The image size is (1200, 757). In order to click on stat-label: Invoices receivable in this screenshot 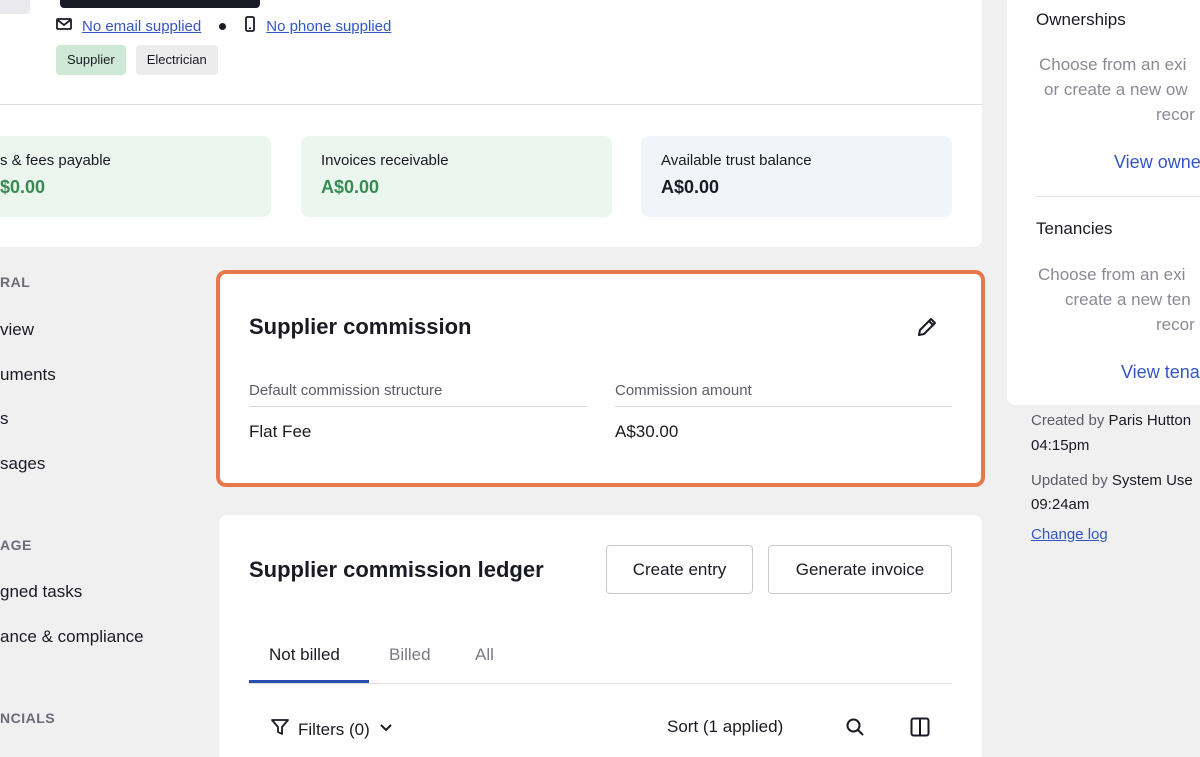, I will do `click(385, 160)`.